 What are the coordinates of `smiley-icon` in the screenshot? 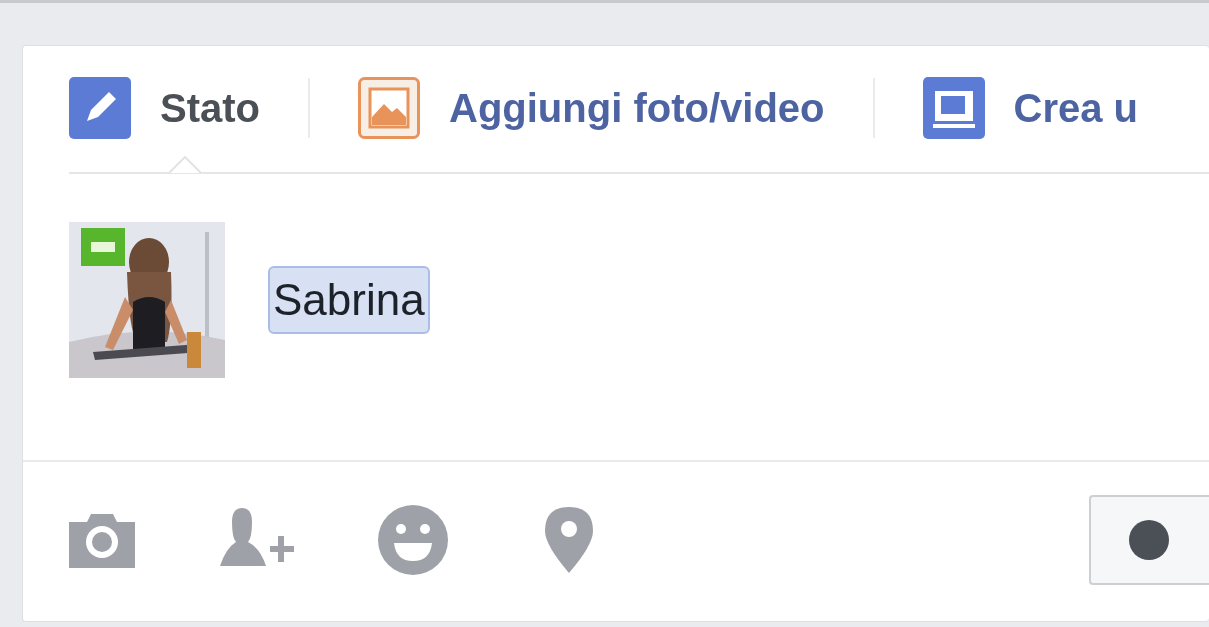 It's located at (413, 540).